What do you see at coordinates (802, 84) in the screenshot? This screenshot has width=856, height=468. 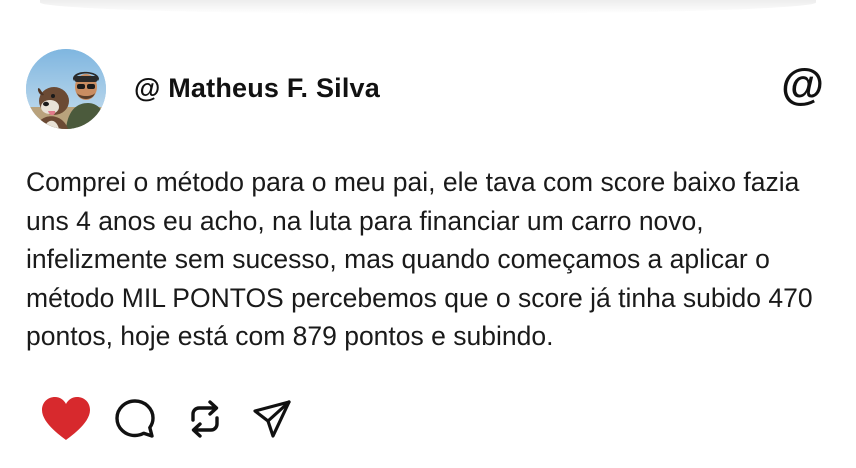 I see `at-icon: @` at bounding box center [802, 84].